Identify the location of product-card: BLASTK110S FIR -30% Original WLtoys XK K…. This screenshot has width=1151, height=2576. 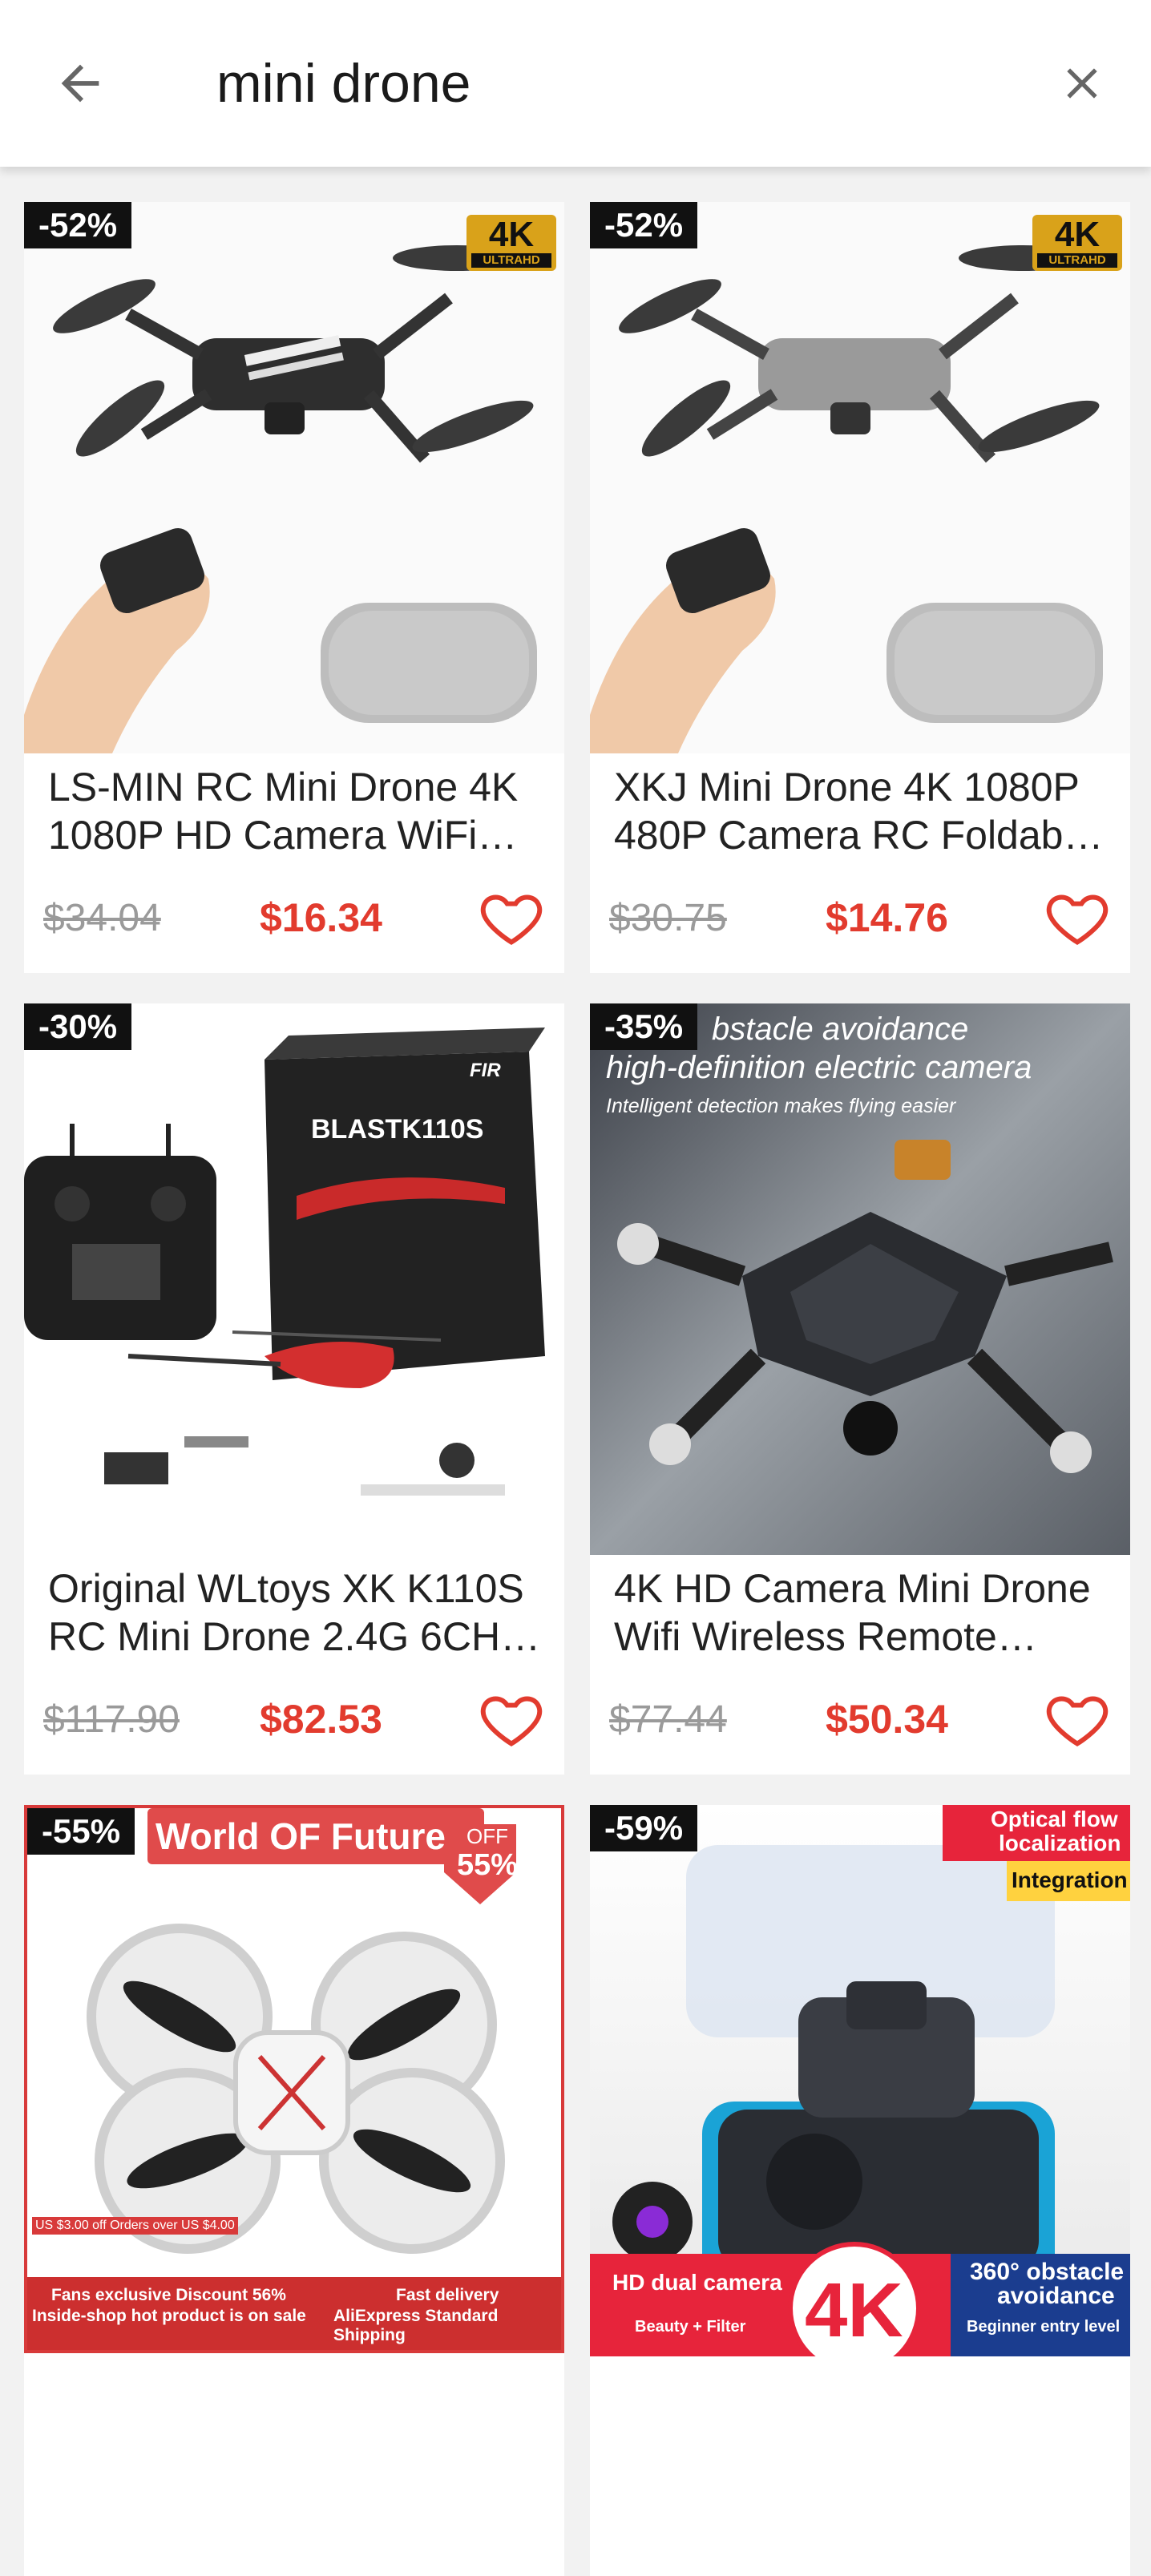
(294, 1389).